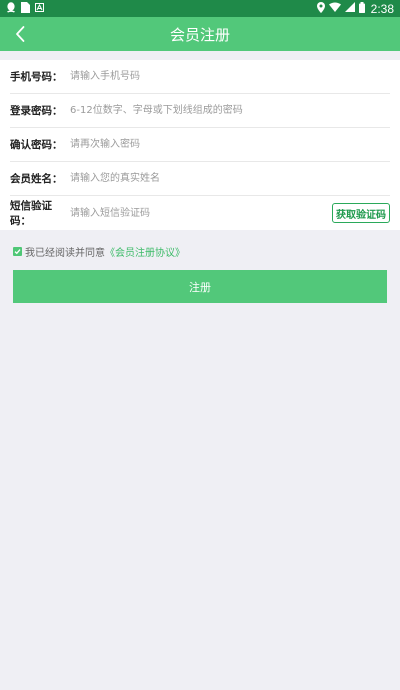 This screenshot has height=690, width=400. I want to click on page-title: 会员注册, so click(199, 34).